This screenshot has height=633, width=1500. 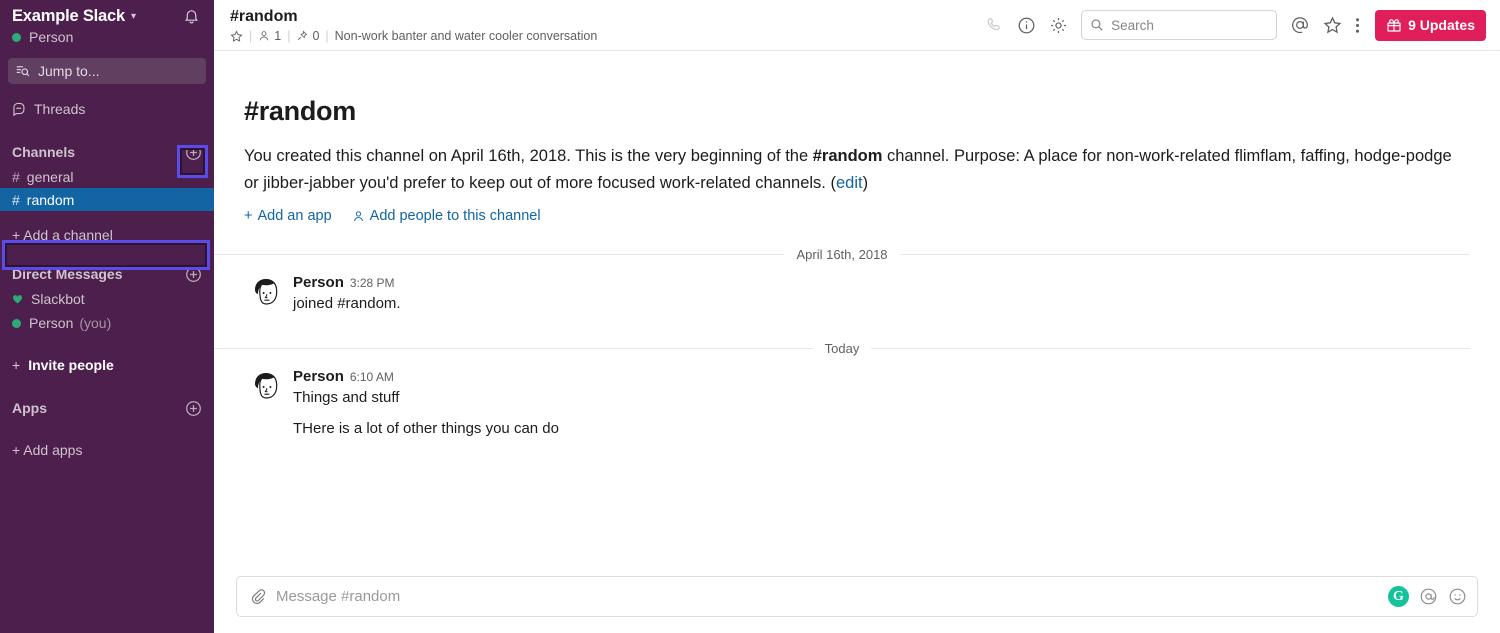 What do you see at coordinates (107, 450) in the screenshot?
I see `add-apps-button: + Add apps` at bounding box center [107, 450].